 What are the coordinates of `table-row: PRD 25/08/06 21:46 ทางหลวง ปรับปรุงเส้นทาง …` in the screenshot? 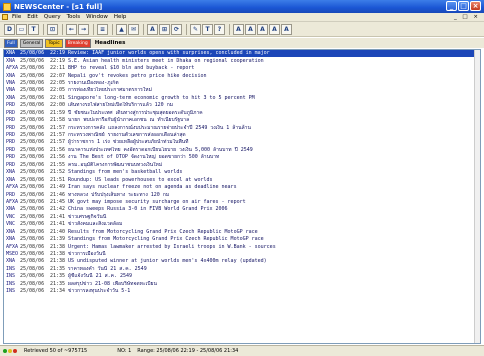 It's located at (242, 194).